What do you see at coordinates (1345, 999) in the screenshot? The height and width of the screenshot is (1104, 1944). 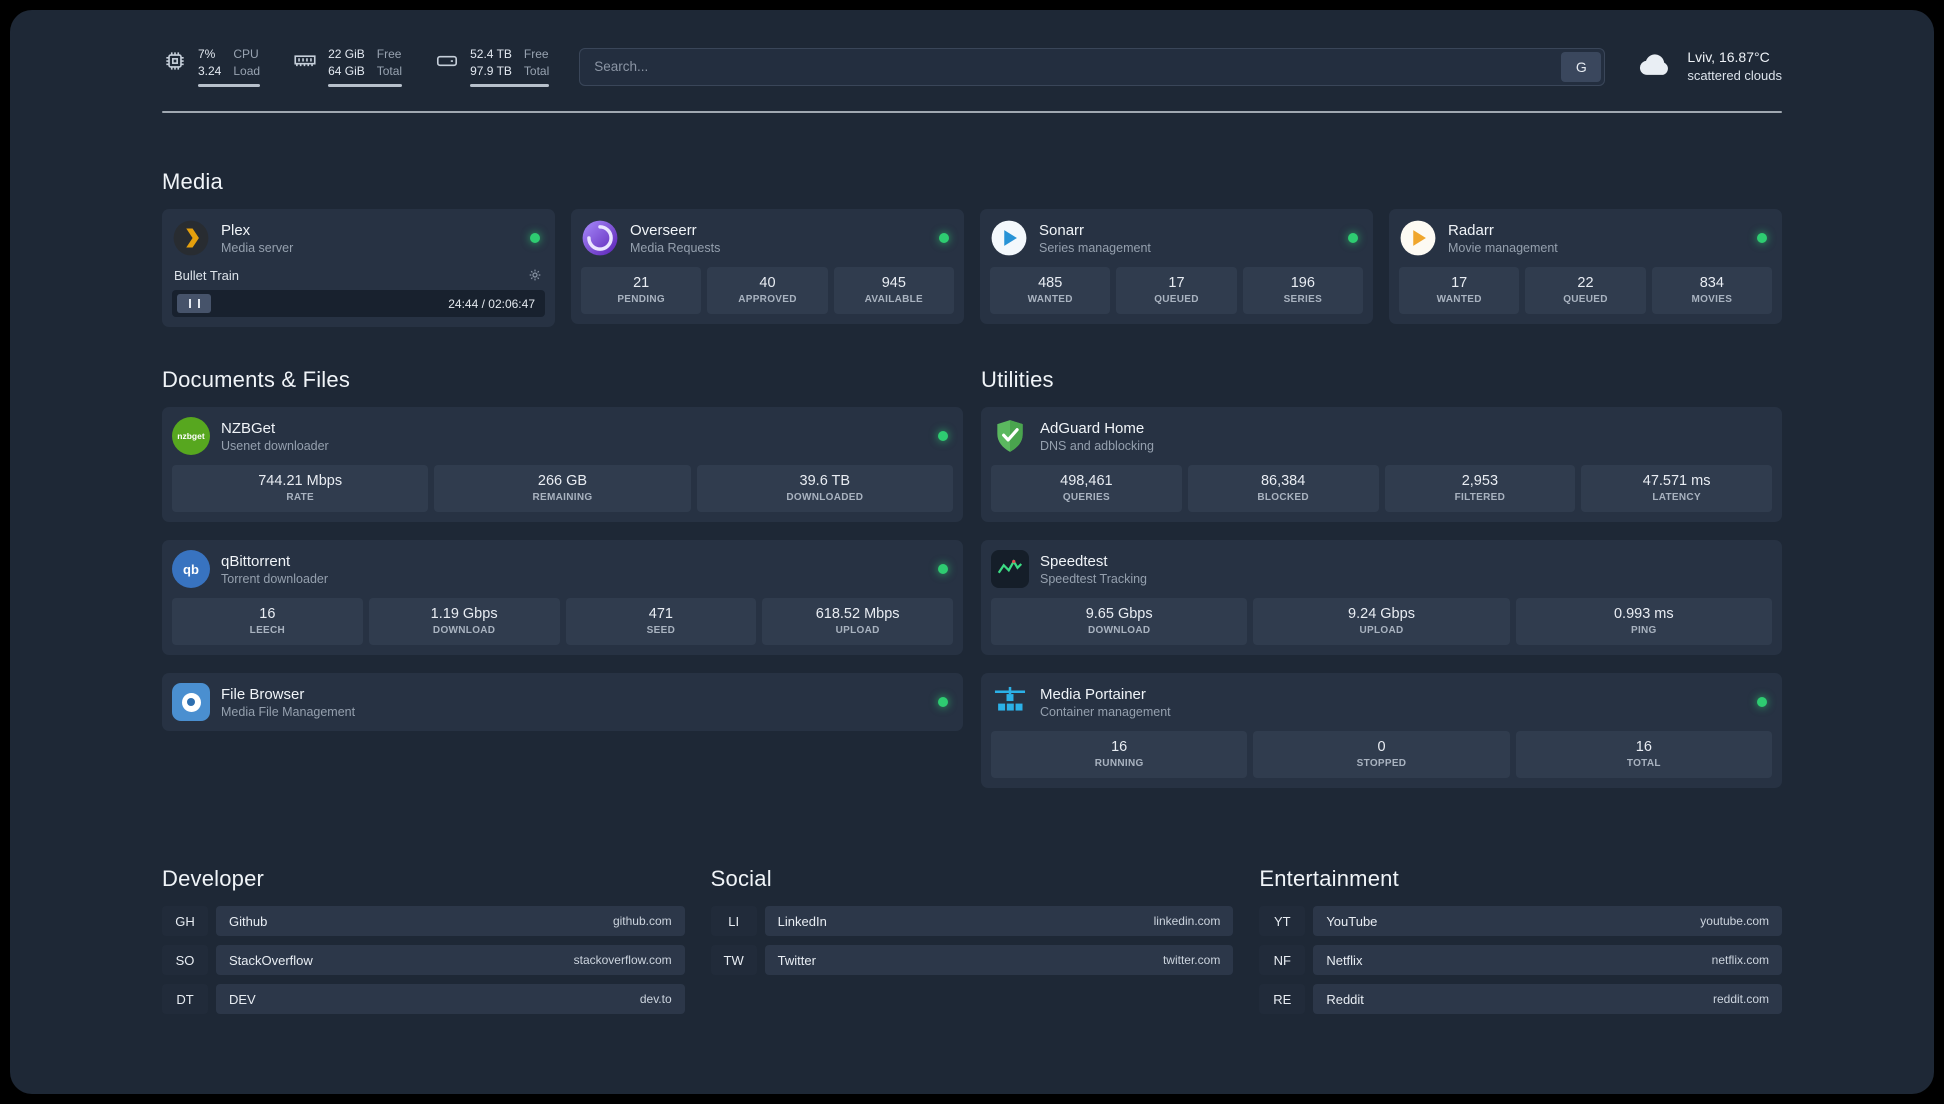 I see `bookmark-name: Reddit` at bounding box center [1345, 999].